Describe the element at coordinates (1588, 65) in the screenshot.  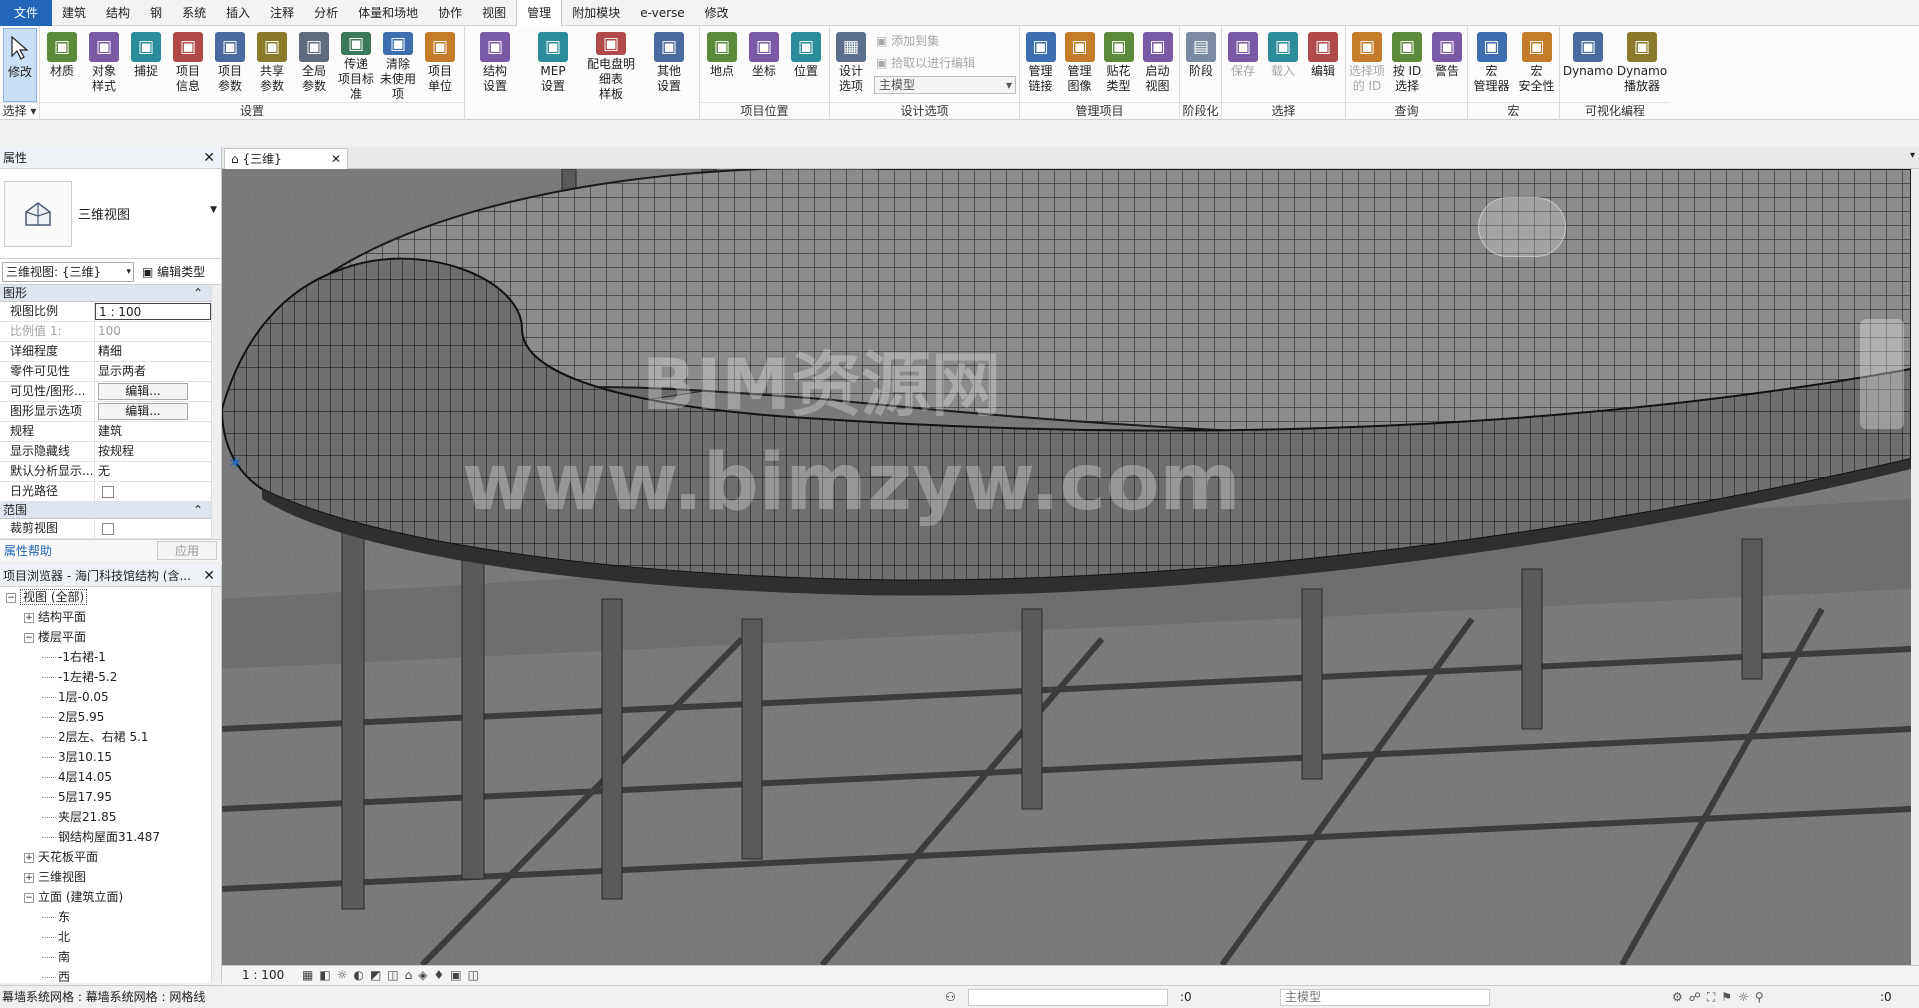
I see `grp-vp-button-0: ▣ Dynamo` at that location.